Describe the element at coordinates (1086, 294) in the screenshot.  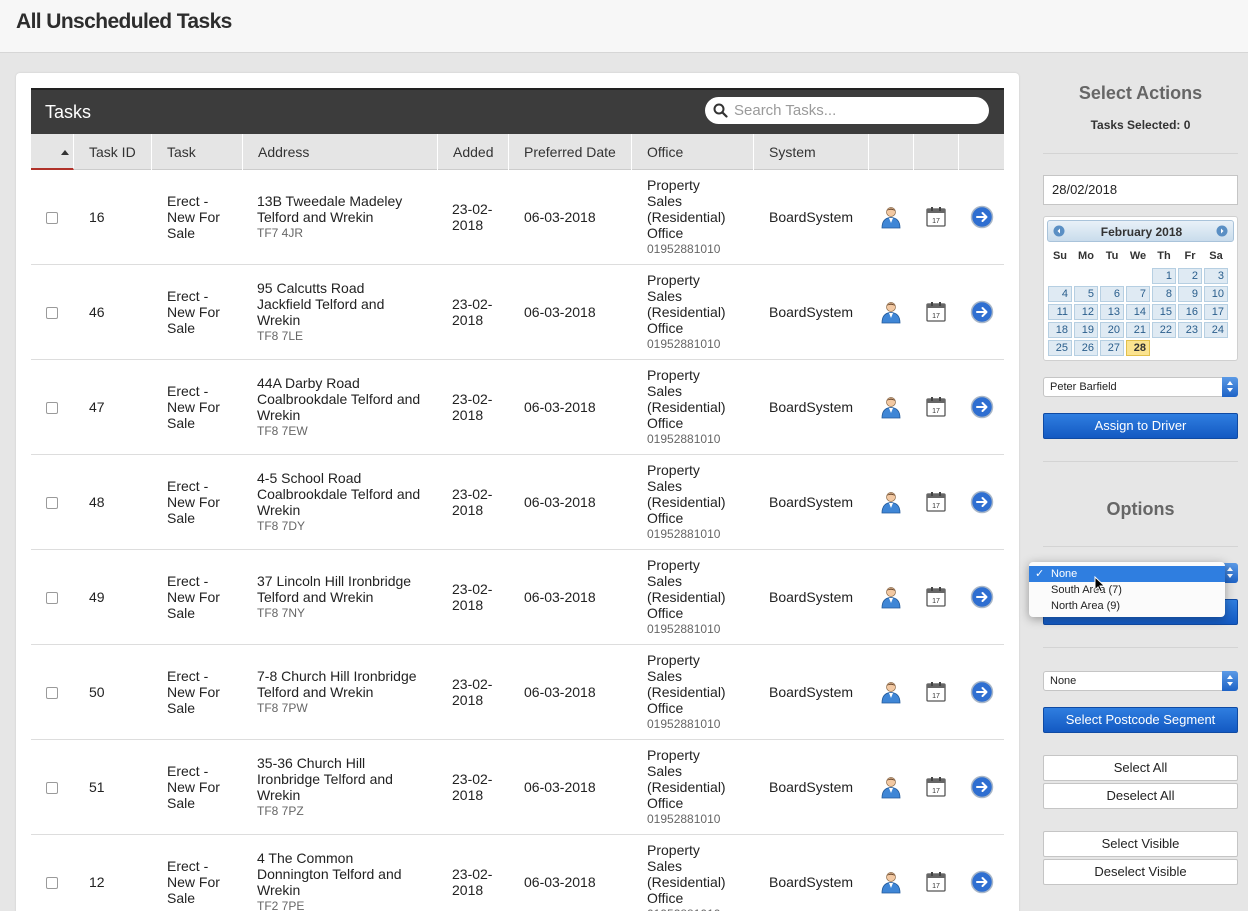
I see `calendar-day: 5` at that location.